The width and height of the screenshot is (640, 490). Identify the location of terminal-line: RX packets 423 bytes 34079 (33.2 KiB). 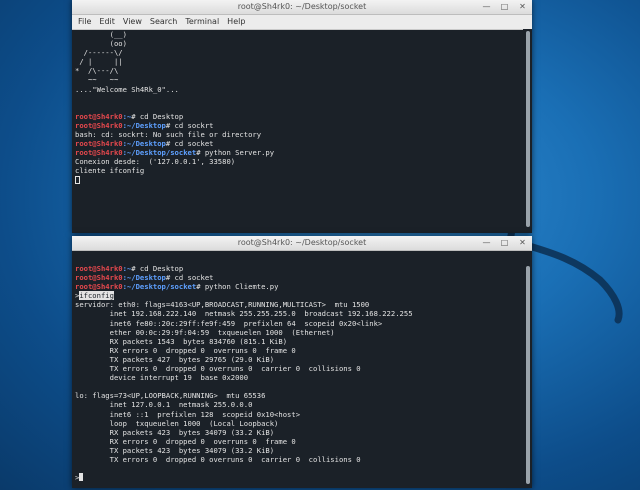
(298, 432).